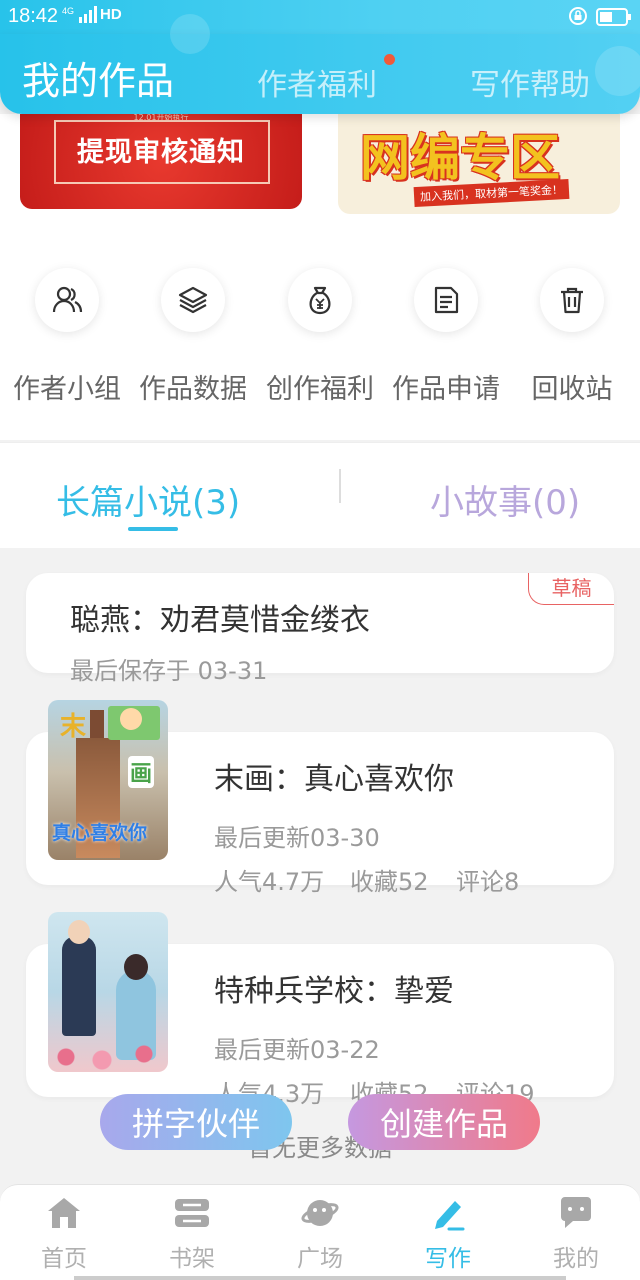 This screenshot has height=1280, width=640. I want to click on hd-indicator: HD, so click(111, 14).